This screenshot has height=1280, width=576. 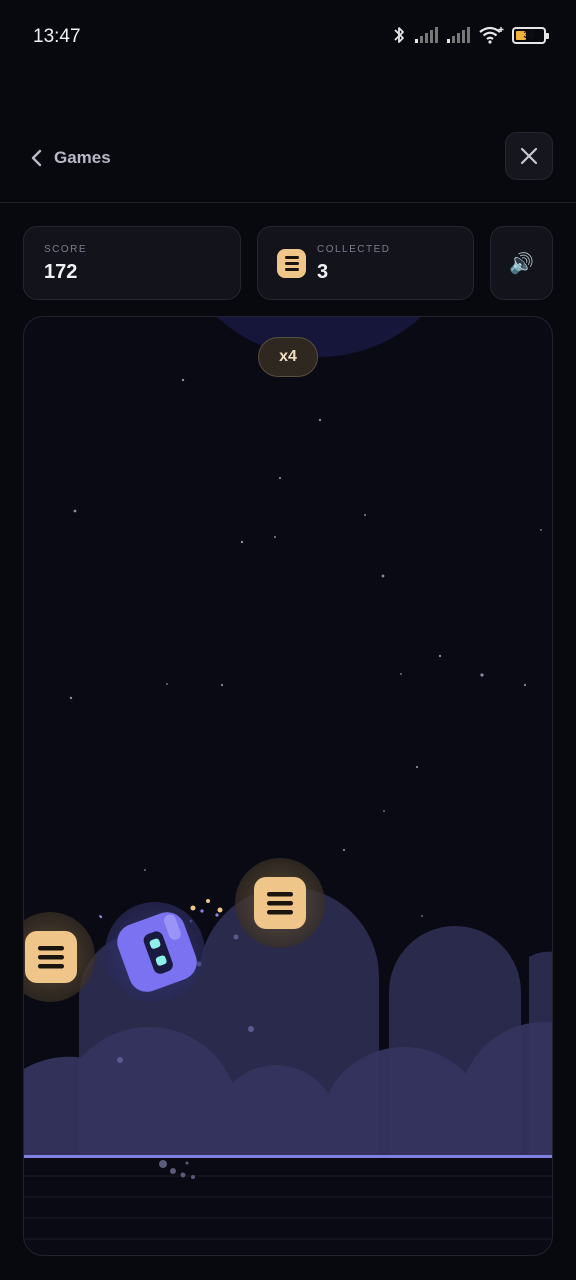 What do you see at coordinates (354, 249) in the screenshot?
I see `collected-label: COLLECTED` at bounding box center [354, 249].